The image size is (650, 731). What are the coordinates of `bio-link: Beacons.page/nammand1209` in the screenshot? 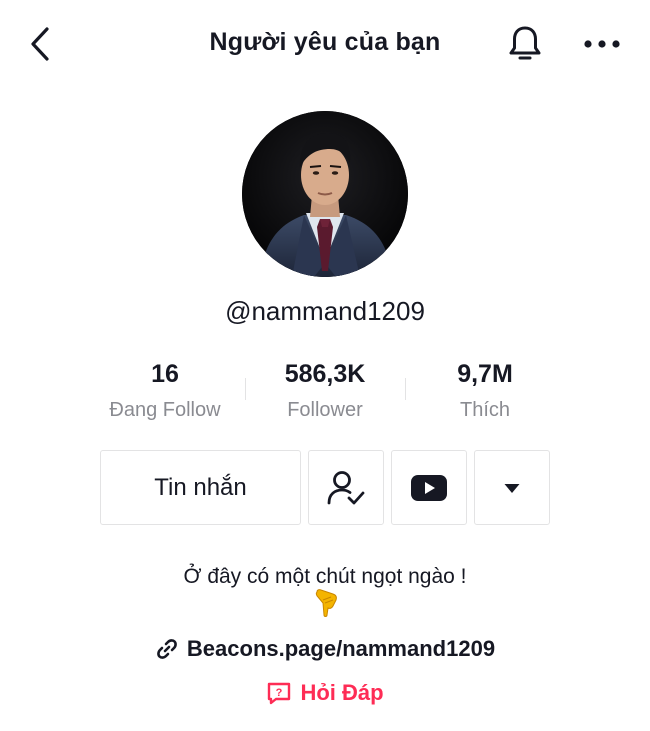 It's located at (325, 649).